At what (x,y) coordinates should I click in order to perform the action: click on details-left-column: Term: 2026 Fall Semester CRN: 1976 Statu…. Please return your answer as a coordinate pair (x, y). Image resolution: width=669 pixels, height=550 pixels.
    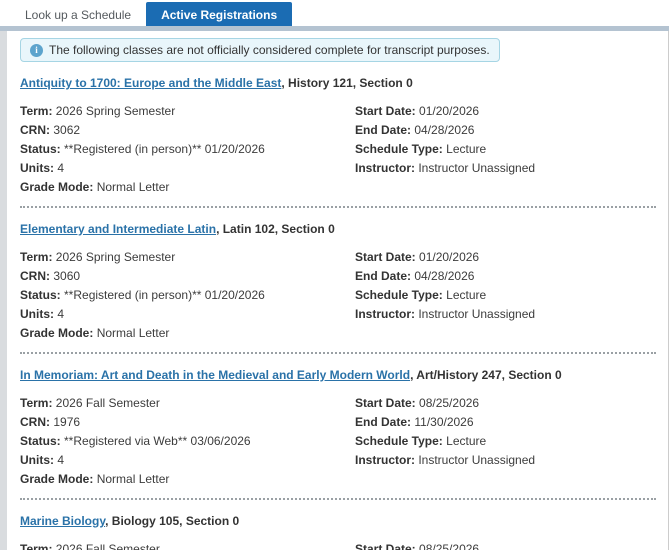
    Looking at the image, I should click on (187, 441).